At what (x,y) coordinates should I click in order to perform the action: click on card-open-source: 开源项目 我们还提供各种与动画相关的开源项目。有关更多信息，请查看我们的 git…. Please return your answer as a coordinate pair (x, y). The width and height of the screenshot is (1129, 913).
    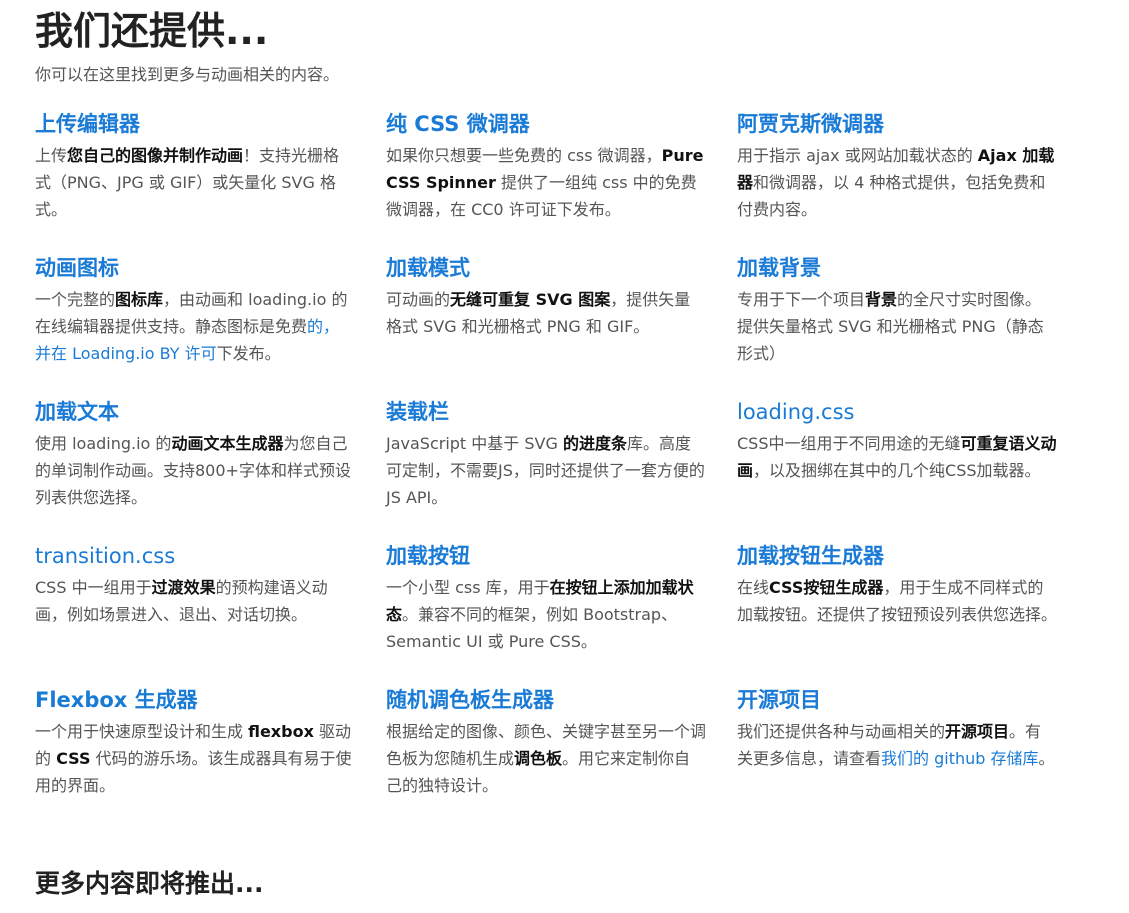
    Looking at the image, I should click on (912, 756).